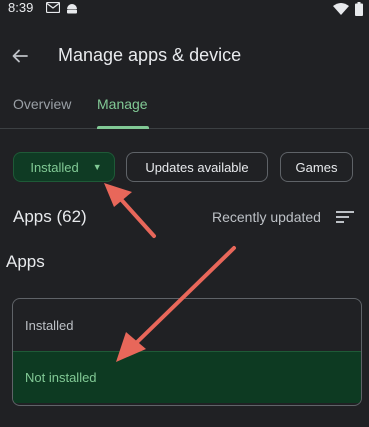  What do you see at coordinates (359, 9) in the screenshot?
I see `battery-icon` at bounding box center [359, 9].